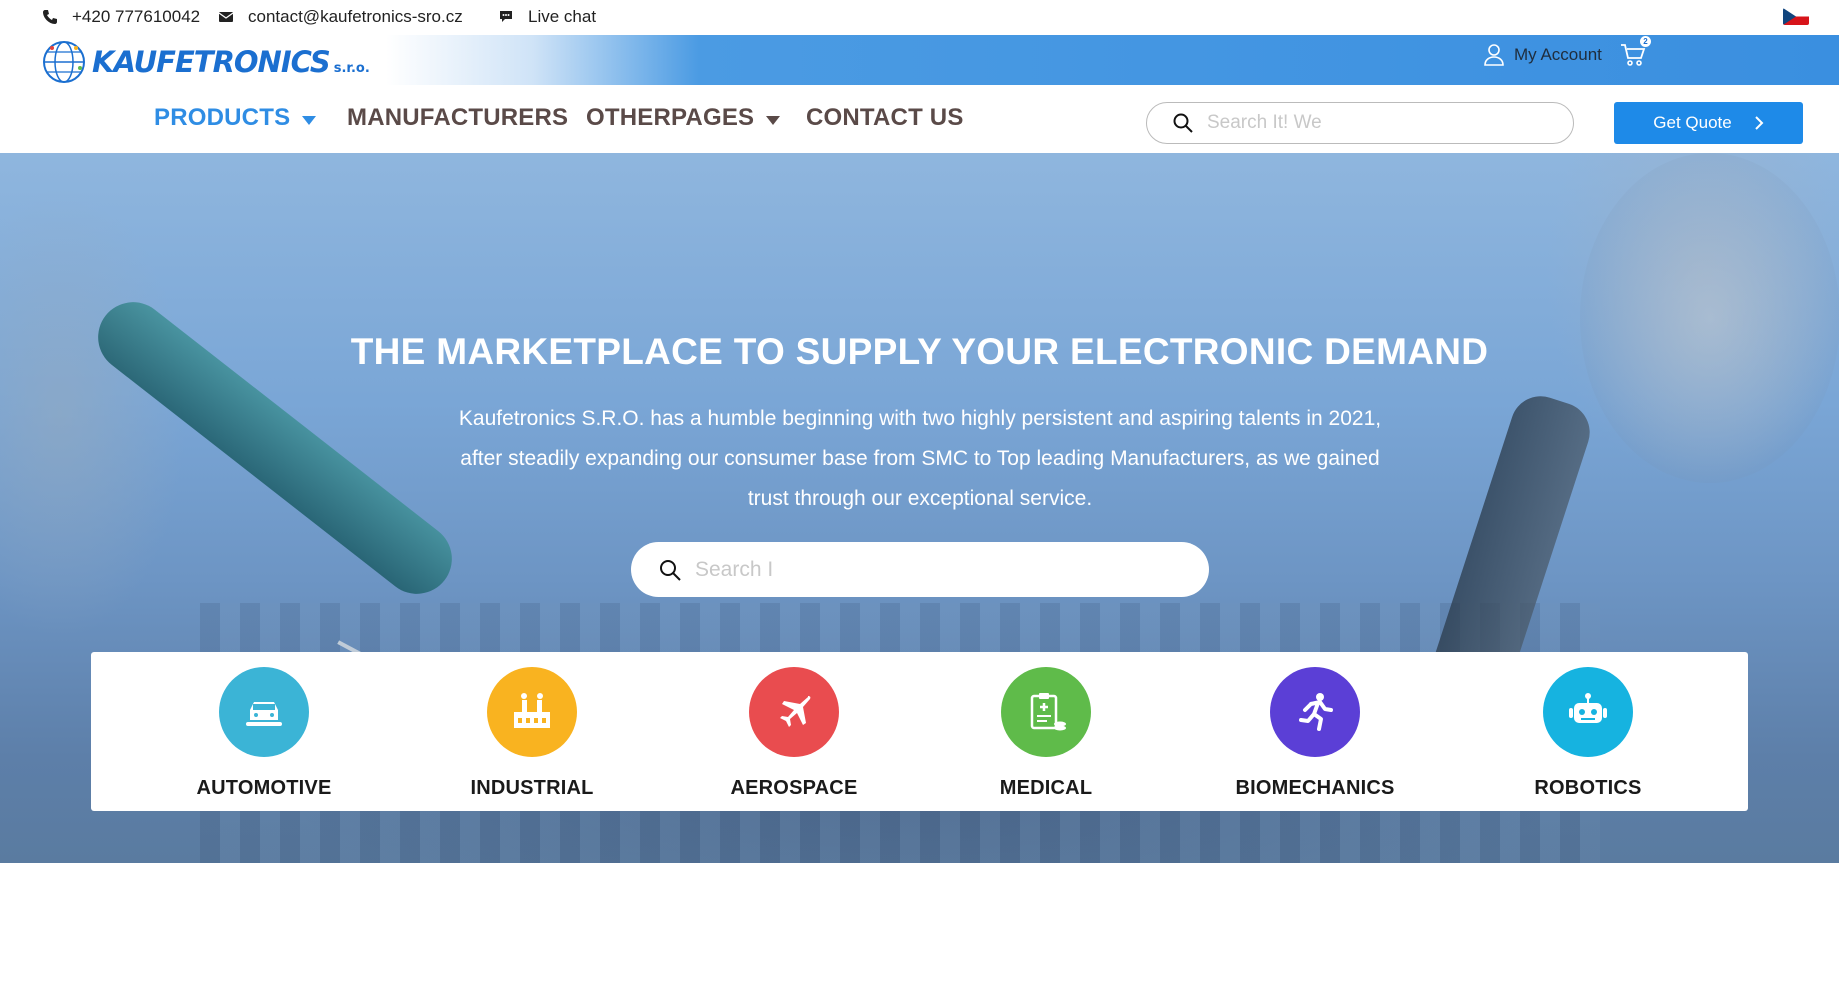 The width and height of the screenshot is (1839, 981). I want to click on my-account-label: My Account, so click(1558, 54).